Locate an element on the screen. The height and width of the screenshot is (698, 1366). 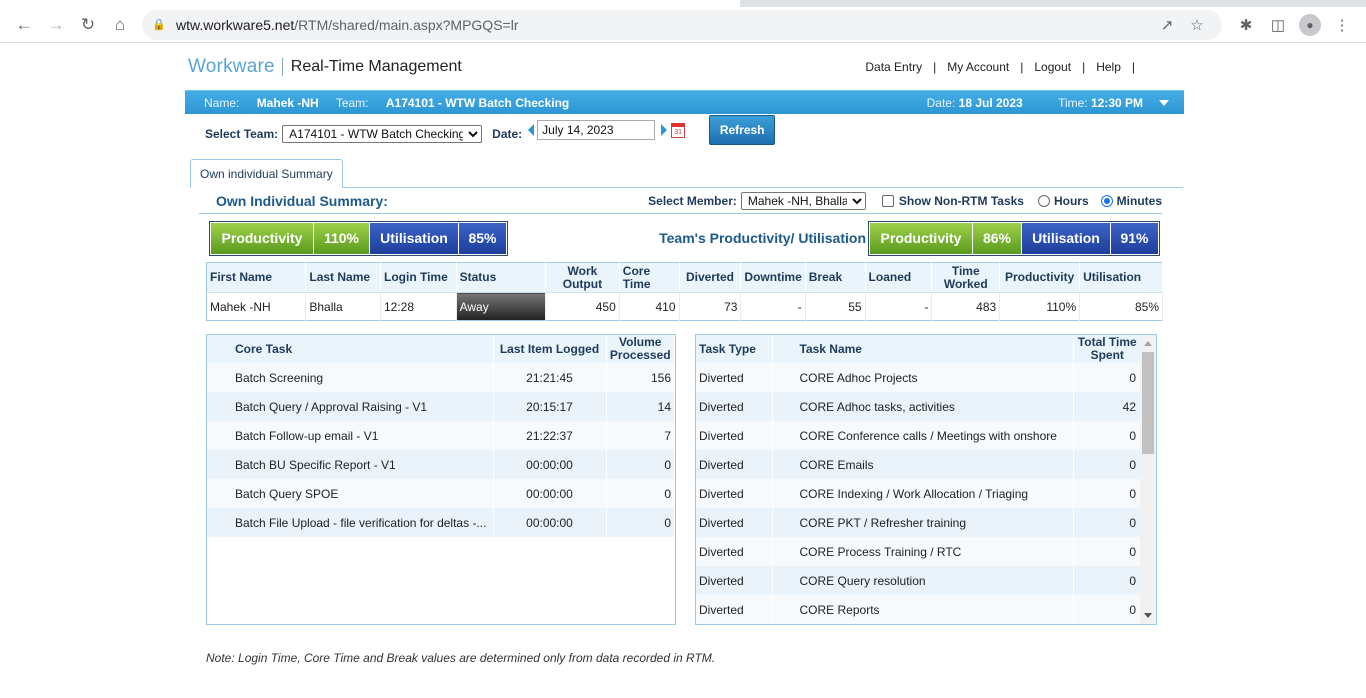
minutes-radio is located at coordinates (1106, 200).